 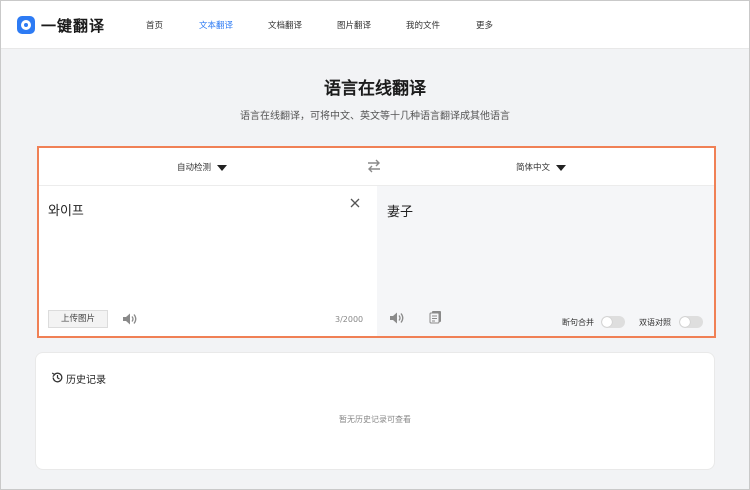 I want to click on nav-item-more: 更多, so click(x=484, y=25).